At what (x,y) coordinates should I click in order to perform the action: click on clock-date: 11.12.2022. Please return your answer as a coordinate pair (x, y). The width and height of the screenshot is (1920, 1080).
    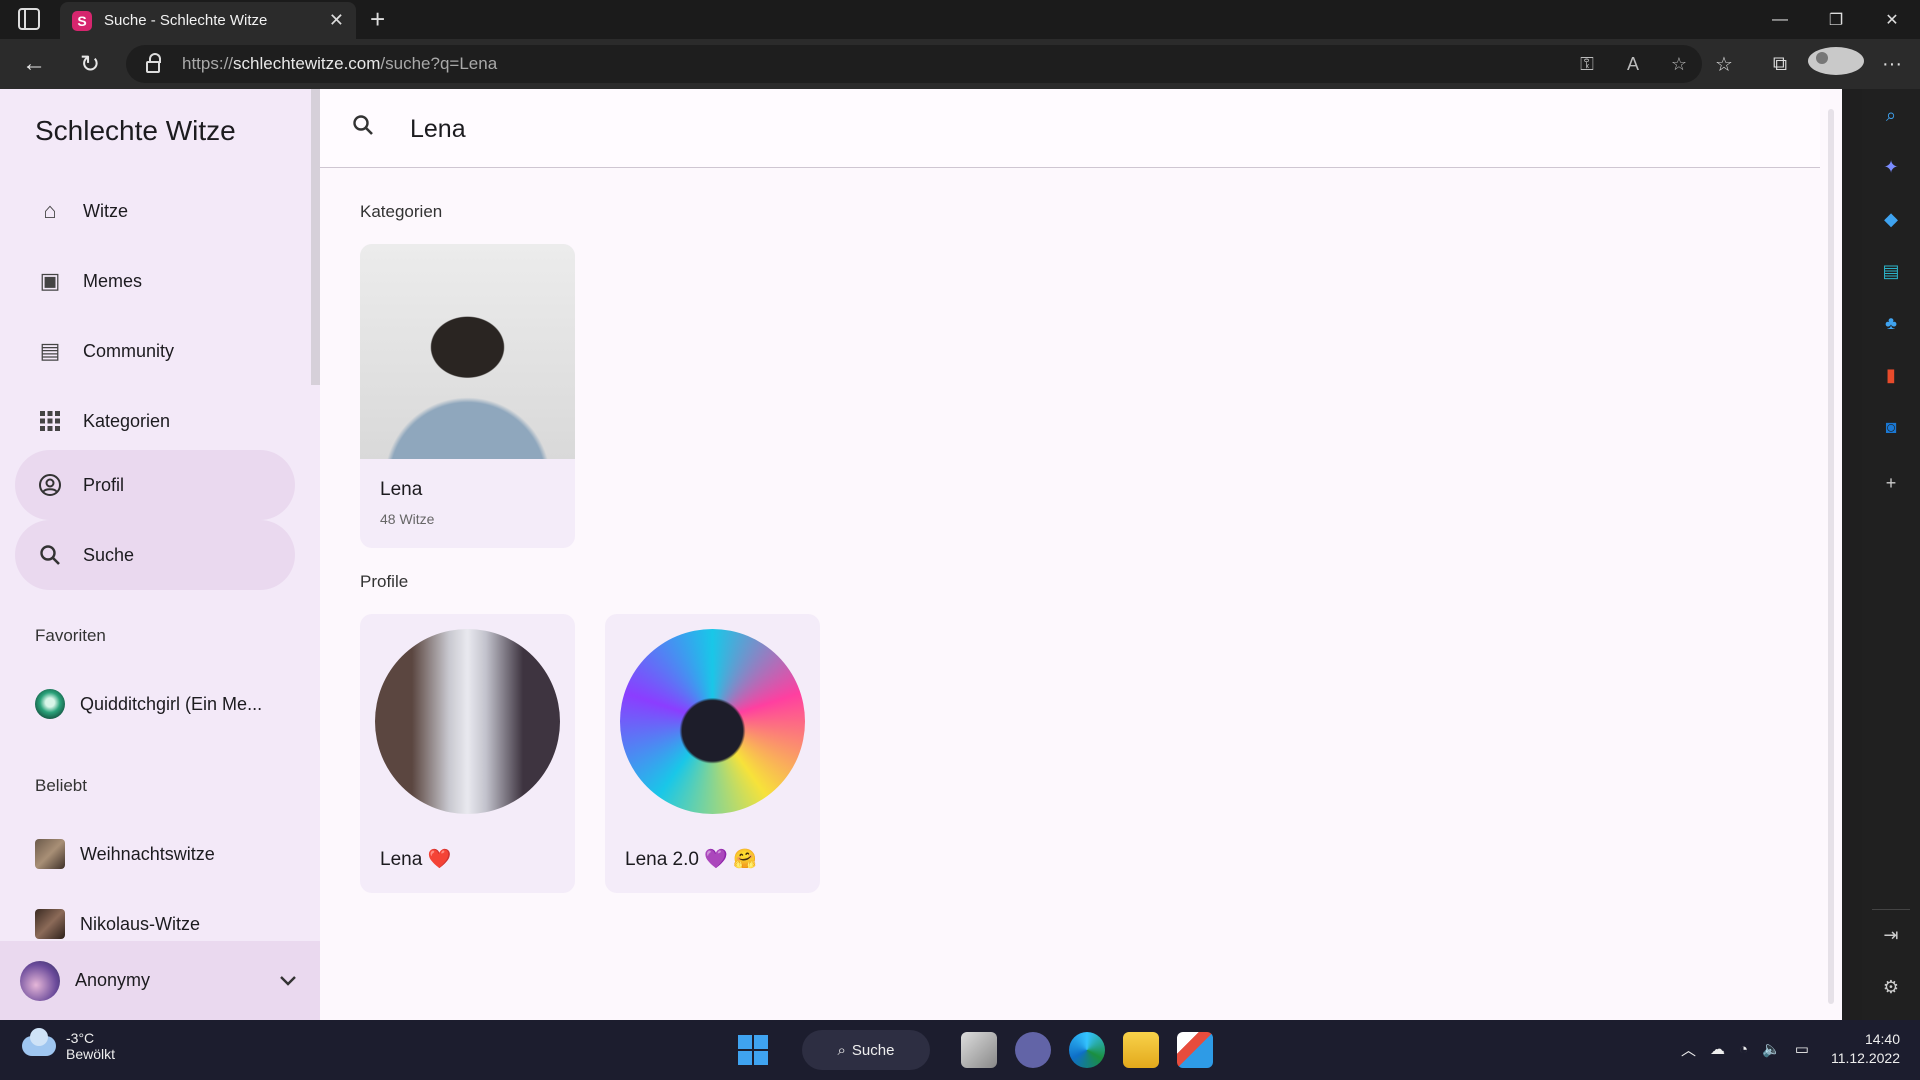
    Looking at the image, I should click on (1865, 1058).